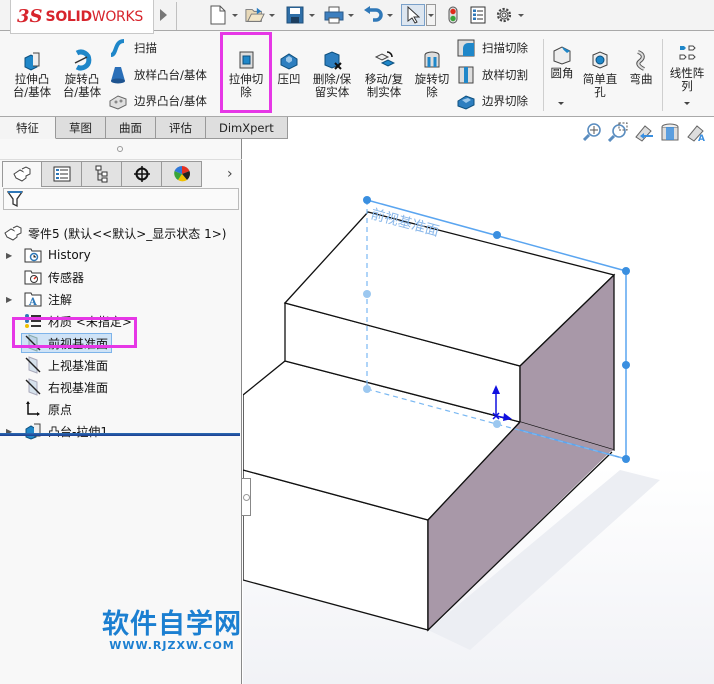 This screenshot has width=714, height=684. What do you see at coordinates (670, 132) in the screenshot?
I see `section-view-icon` at bounding box center [670, 132].